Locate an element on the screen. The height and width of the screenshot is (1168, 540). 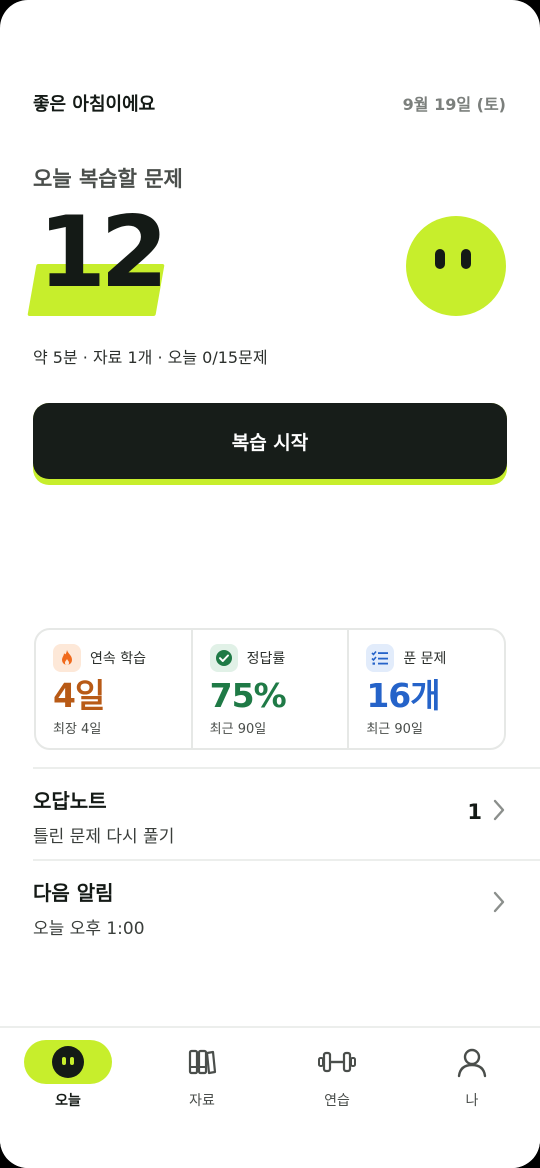
stat-streak-title: 연속 학습 is located at coordinates (118, 659).